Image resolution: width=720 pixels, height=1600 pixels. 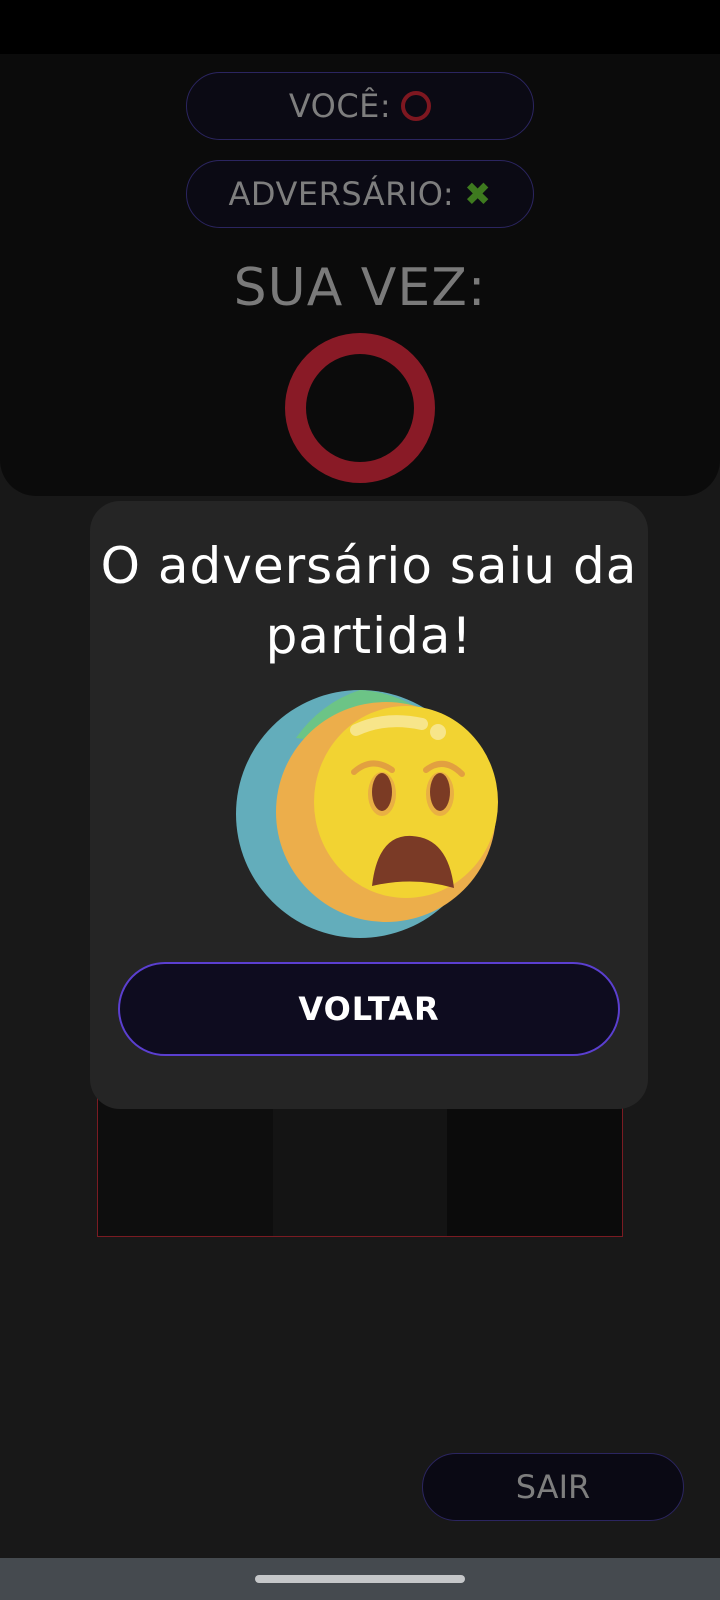 I want to click on turn-label: SUA VEZ:, so click(x=360, y=288).